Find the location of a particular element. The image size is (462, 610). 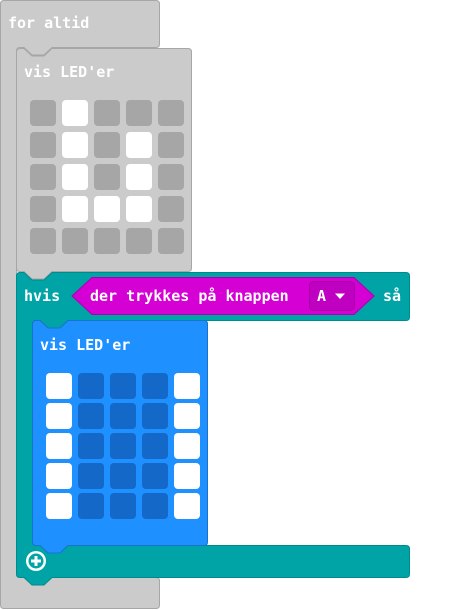

show-leds-block-1: vis LED'er is located at coordinates (104, 164).